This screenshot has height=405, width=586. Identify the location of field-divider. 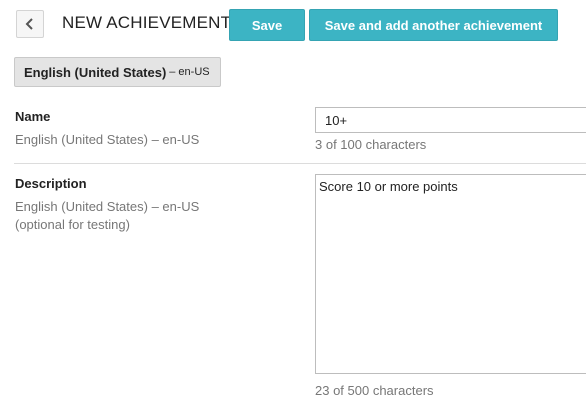
(300, 163).